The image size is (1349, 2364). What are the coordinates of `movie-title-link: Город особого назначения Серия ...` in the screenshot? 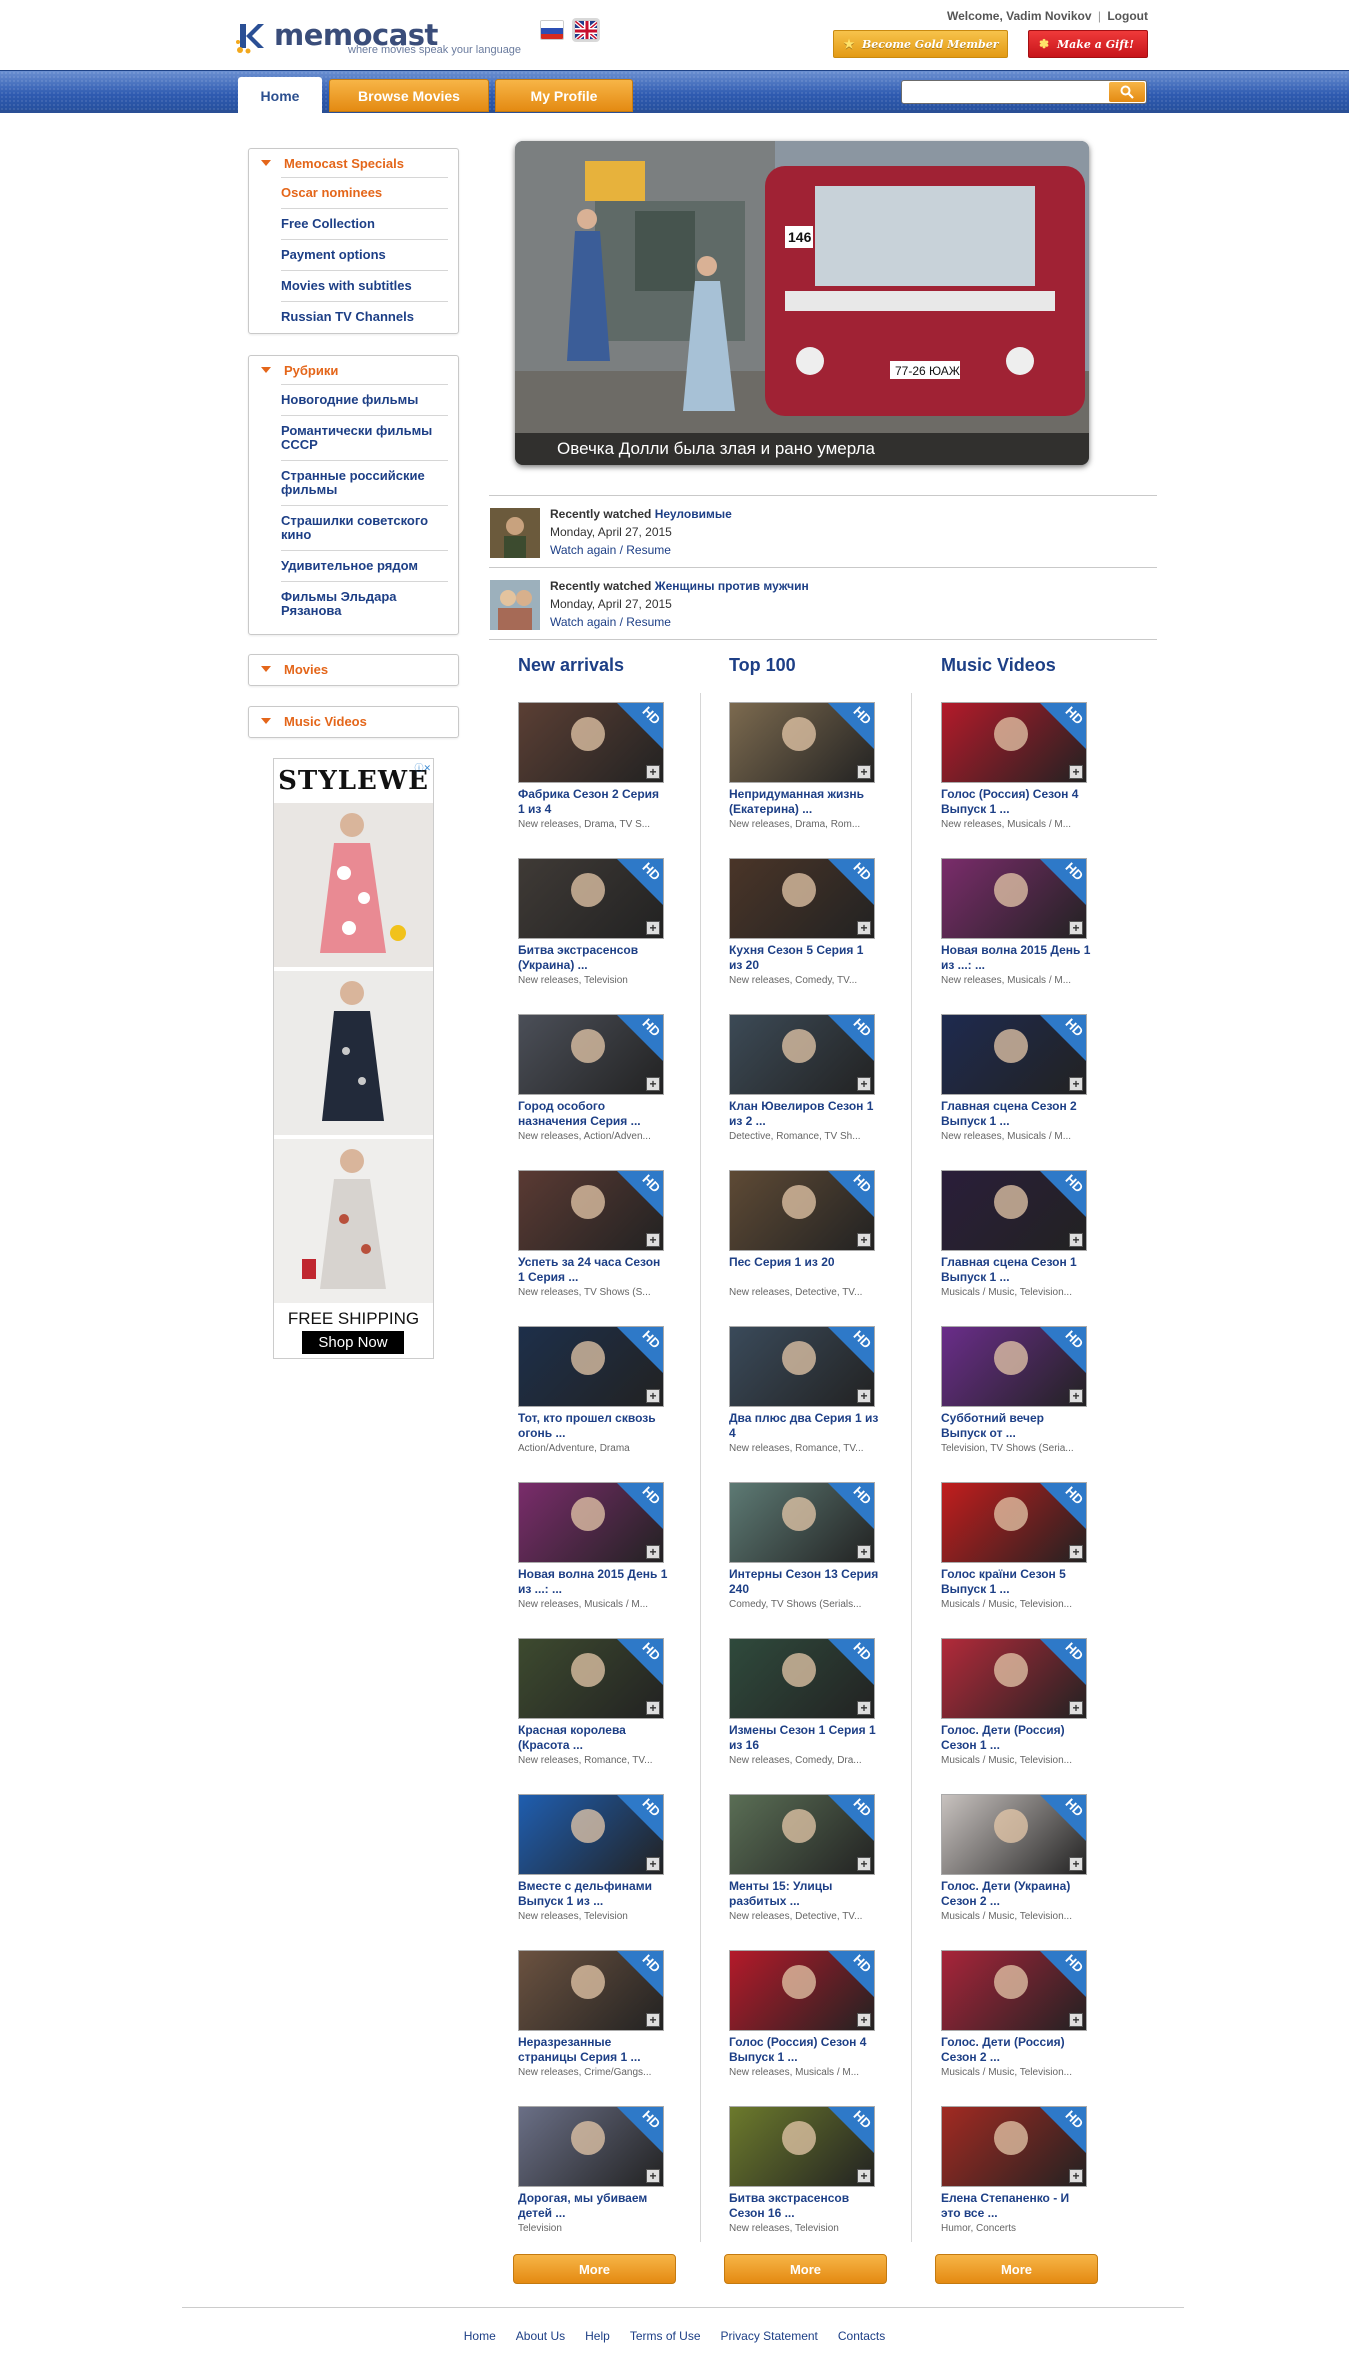 It's located at (593, 1114).